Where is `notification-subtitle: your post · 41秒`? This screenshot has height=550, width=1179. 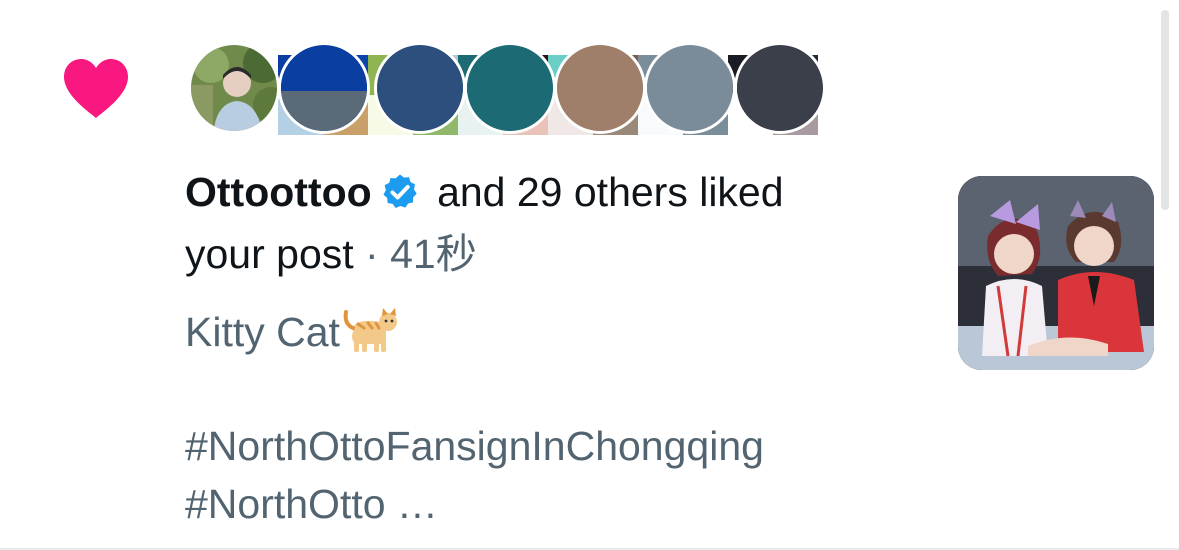
notification-subtitle: your post · 41秒 is located at coordinates (331, 254).